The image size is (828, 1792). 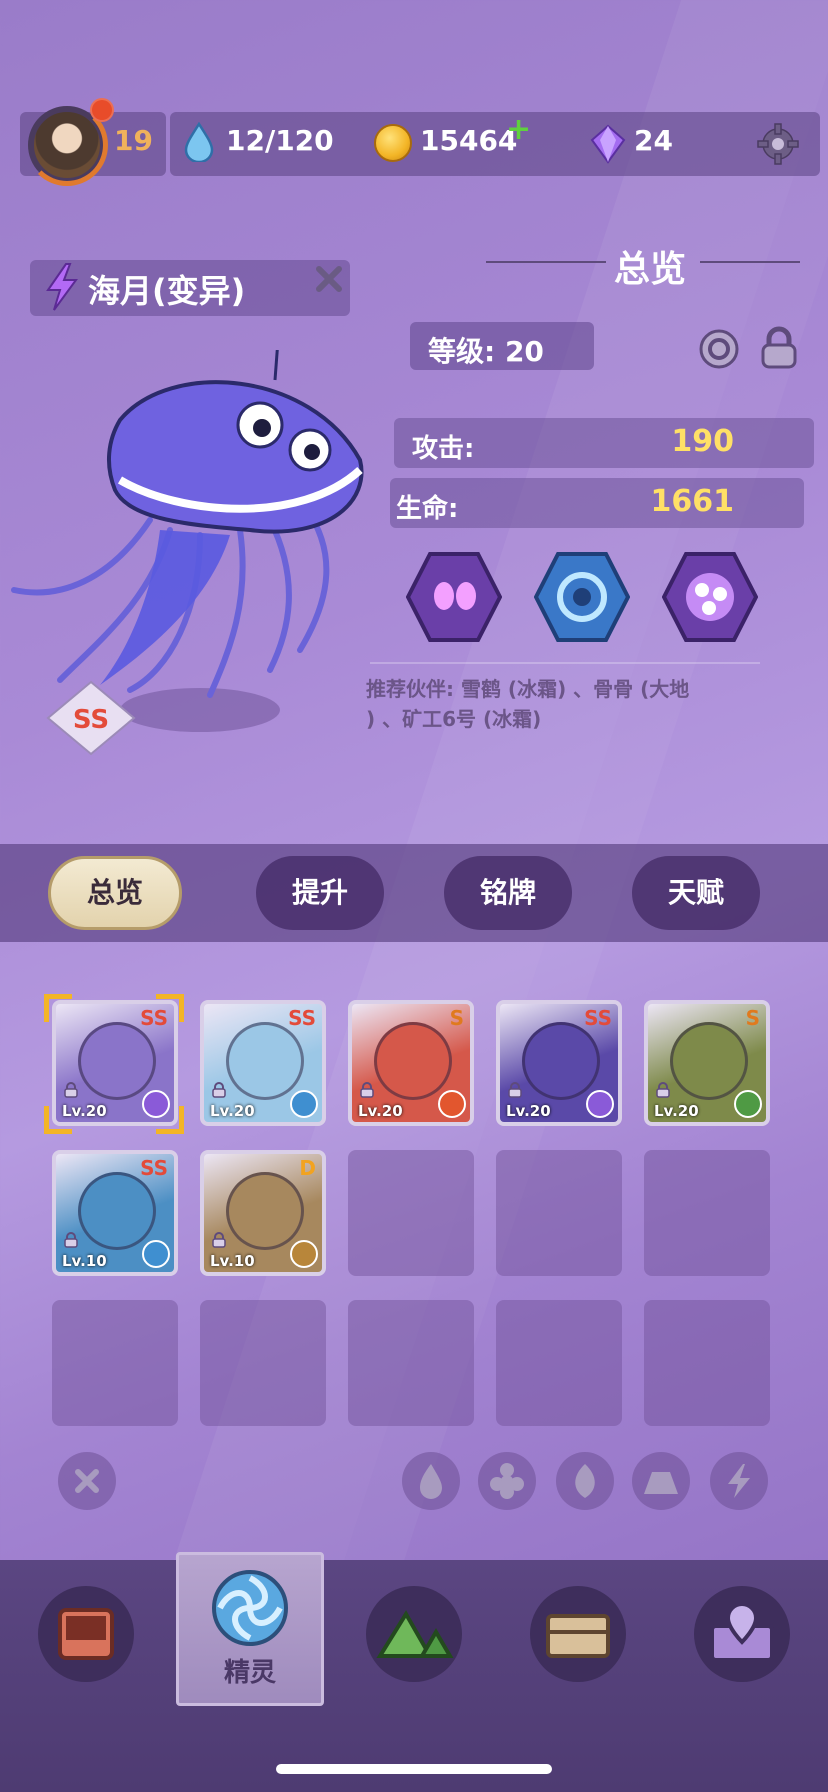 I want to click on hp-value: 1661, so click(x=692, y=501).